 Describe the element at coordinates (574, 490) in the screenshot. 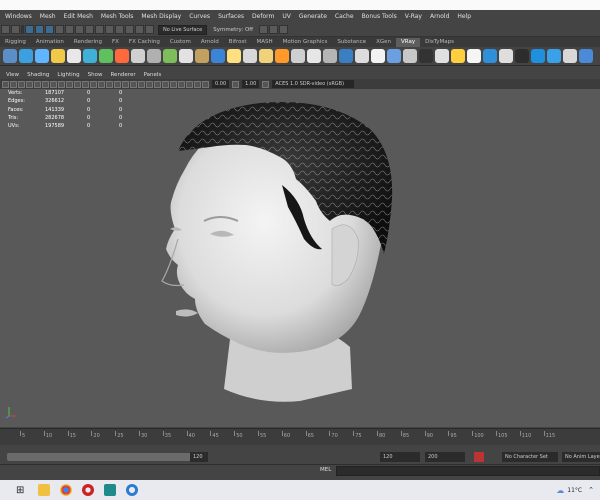

I see `weather-temp: 11°C` at that location.